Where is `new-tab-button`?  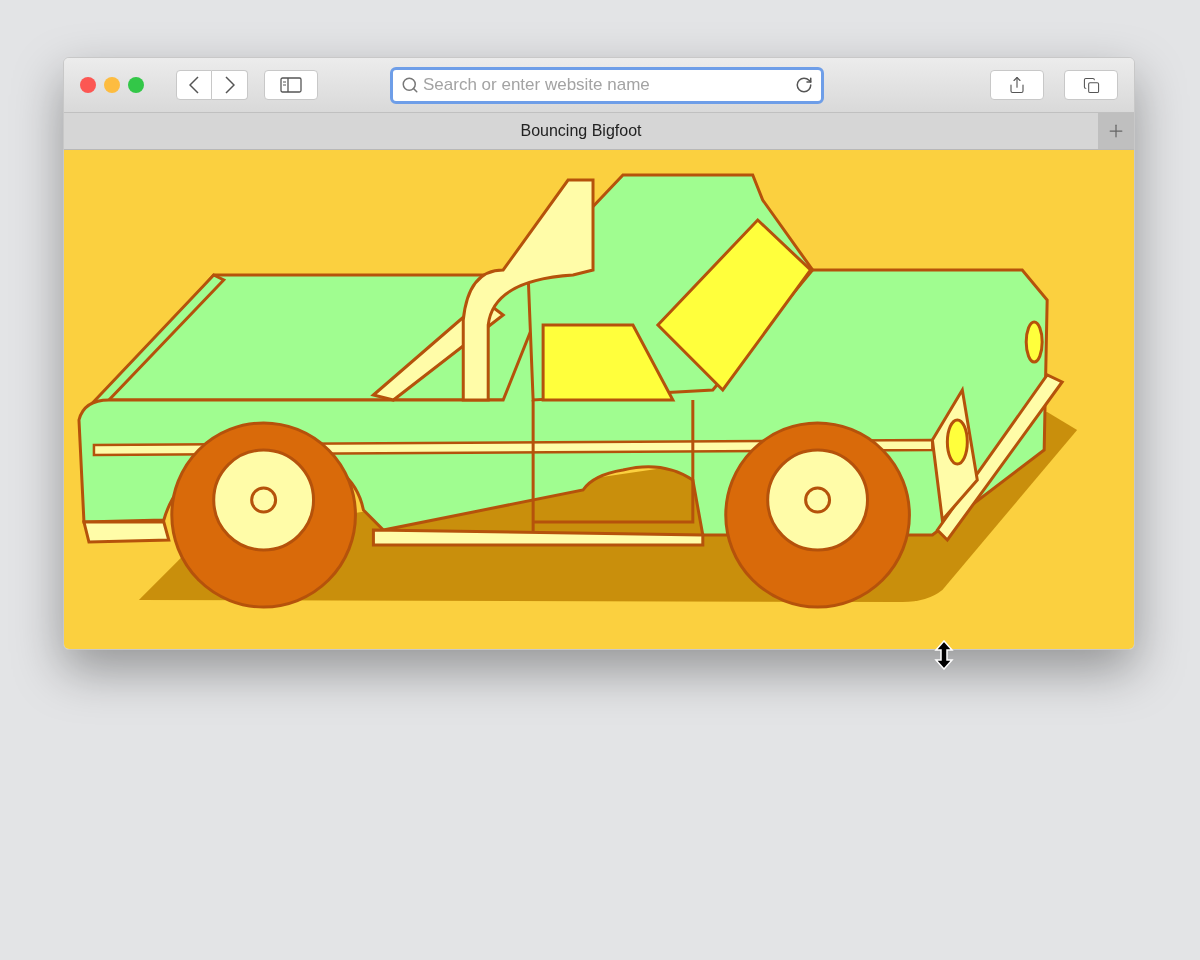 new-tab-button is located at coordinates (1116, 131).